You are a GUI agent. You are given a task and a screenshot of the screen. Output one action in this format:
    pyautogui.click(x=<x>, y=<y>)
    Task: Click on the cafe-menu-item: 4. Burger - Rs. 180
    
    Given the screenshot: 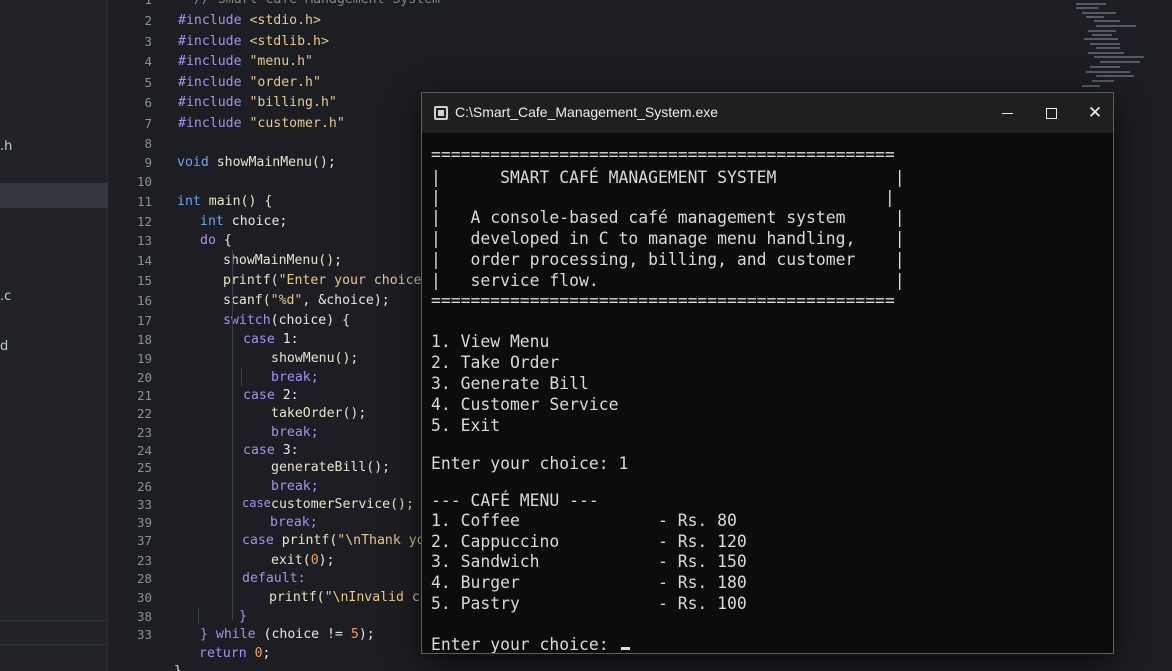 What is the action you would take?
    pyautogui.click(x=589, y=582)
    